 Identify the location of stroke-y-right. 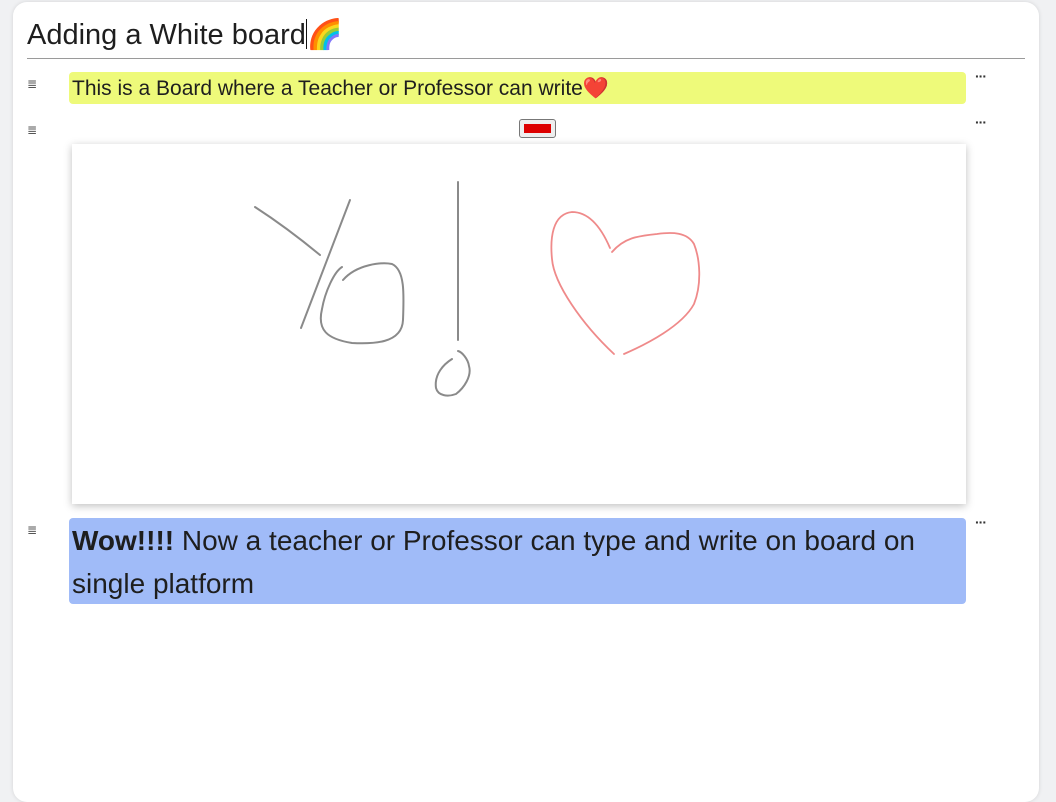
(325, 264).